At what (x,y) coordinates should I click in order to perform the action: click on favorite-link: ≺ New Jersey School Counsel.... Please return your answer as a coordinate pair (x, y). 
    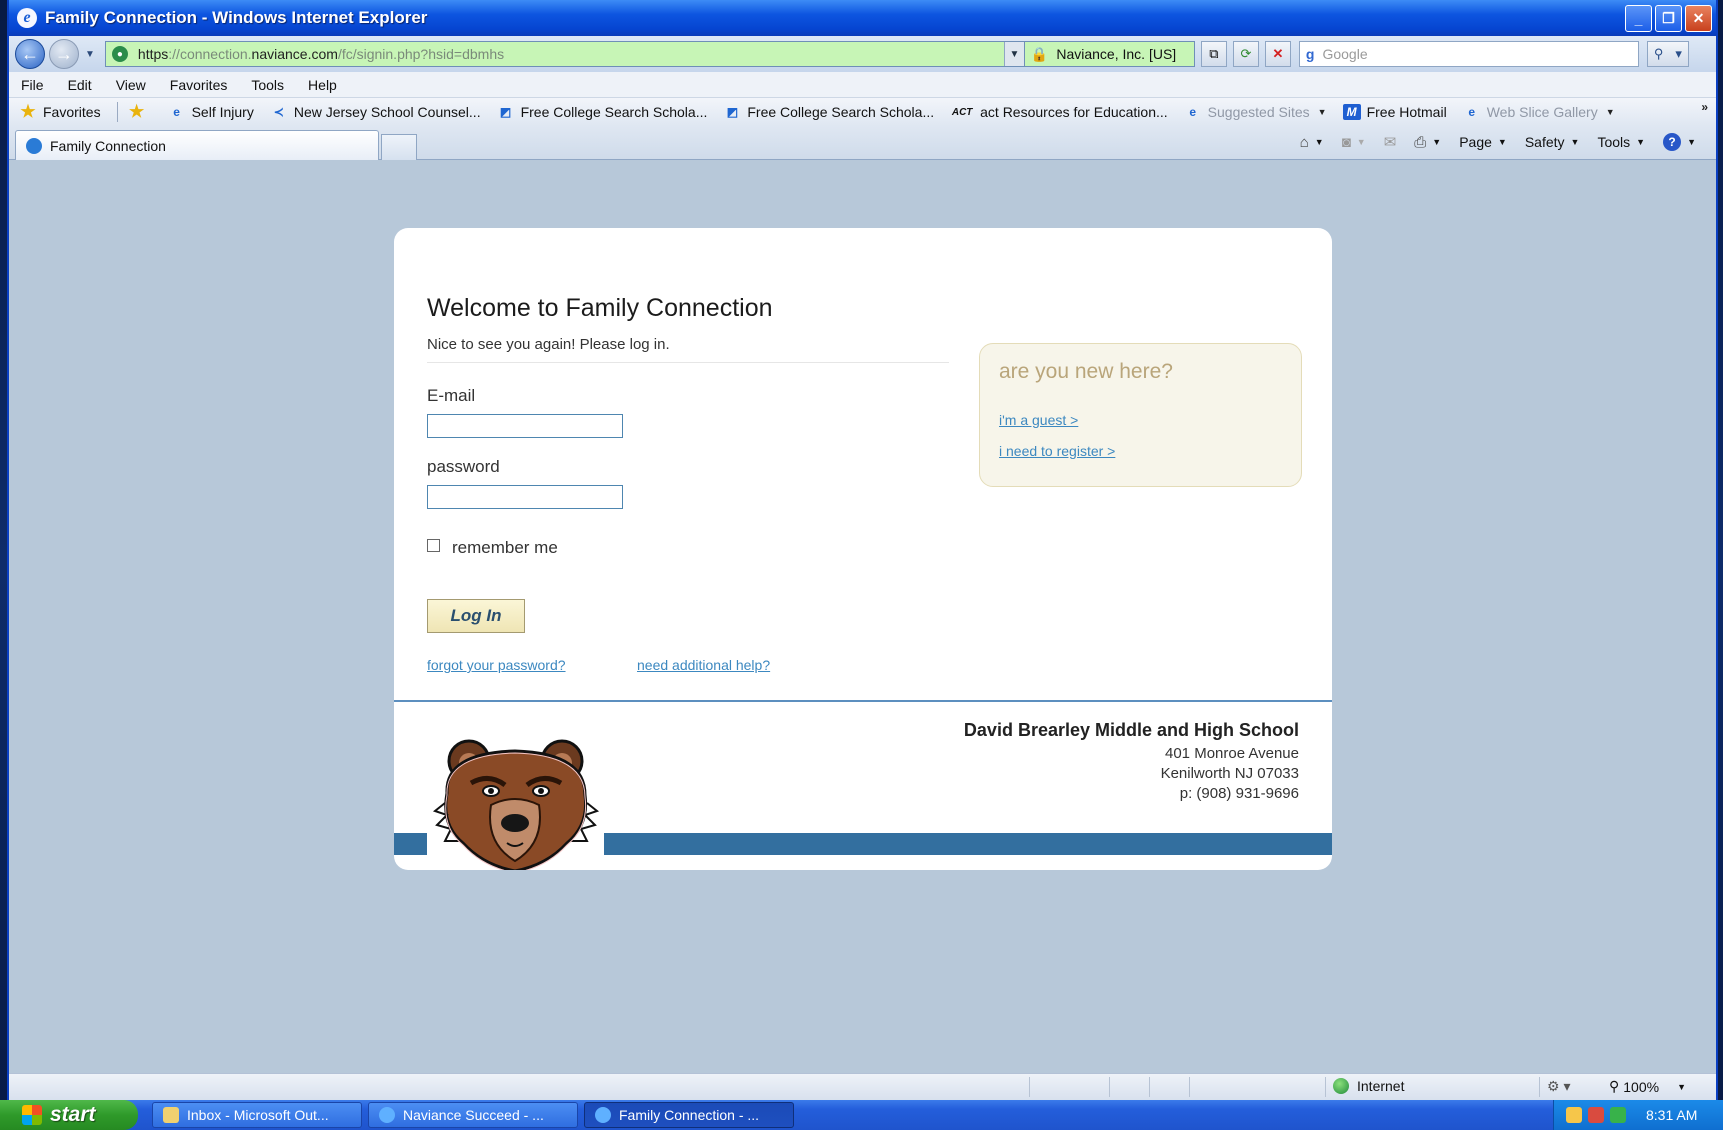
    Looking at the image, I should click on (375, 112).